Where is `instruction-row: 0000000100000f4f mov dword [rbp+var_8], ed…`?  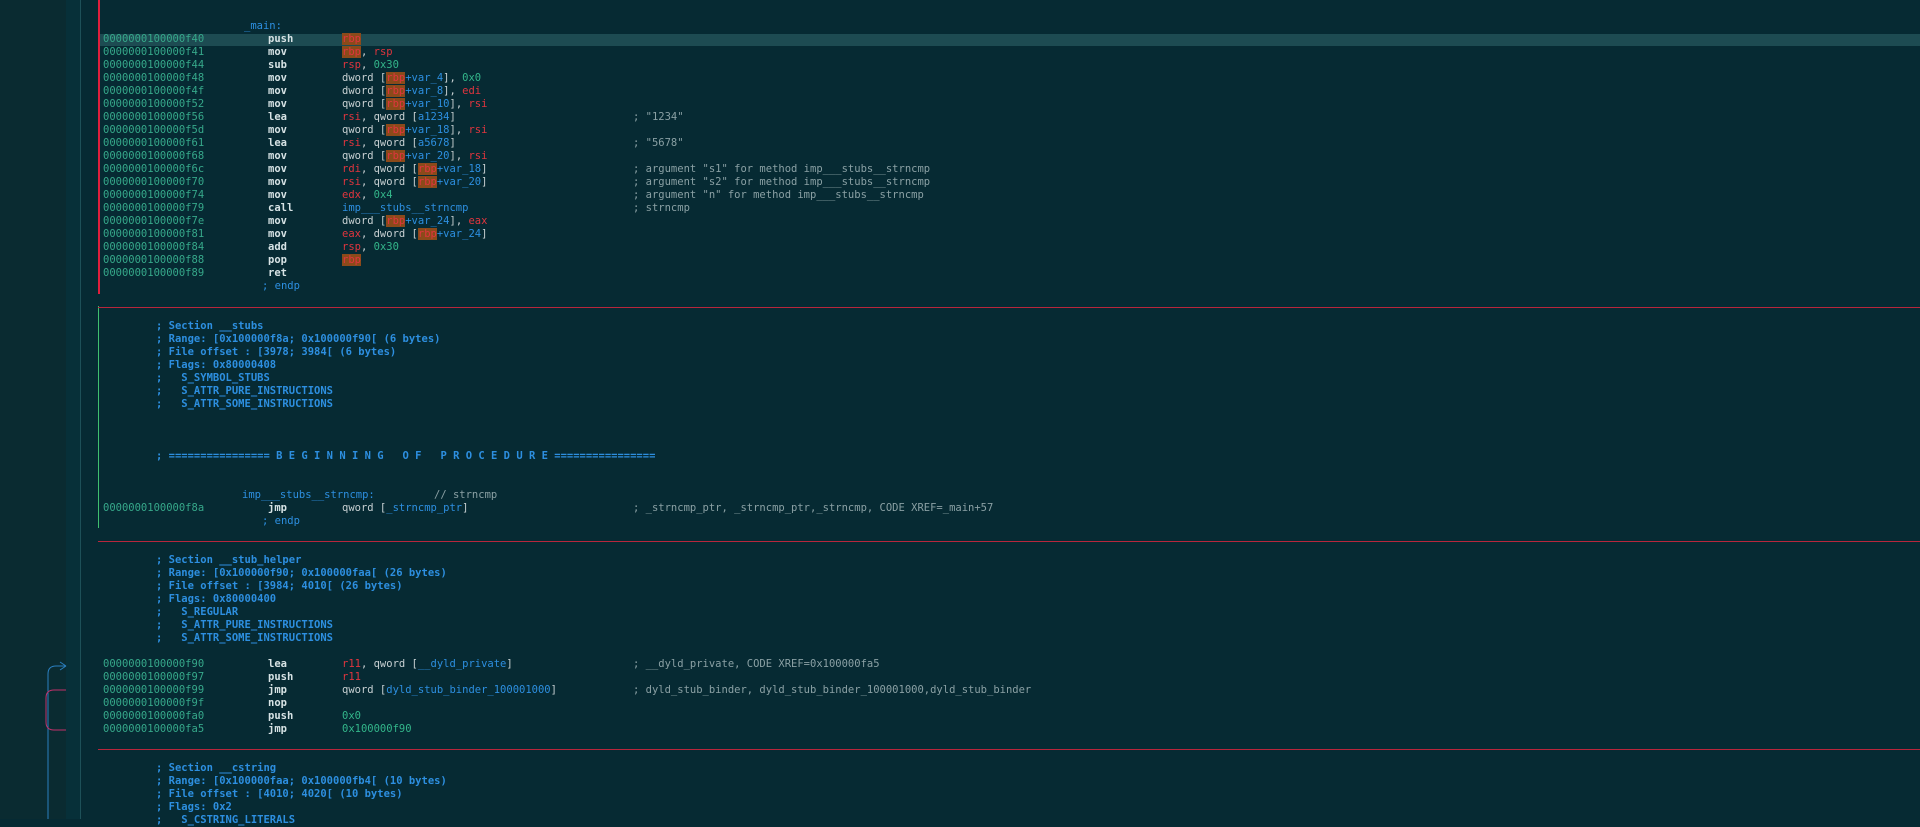
instruction-row: 0000000100000f4f mov dword [rbp+var_8], ed… is located at coordinates (960, 91).